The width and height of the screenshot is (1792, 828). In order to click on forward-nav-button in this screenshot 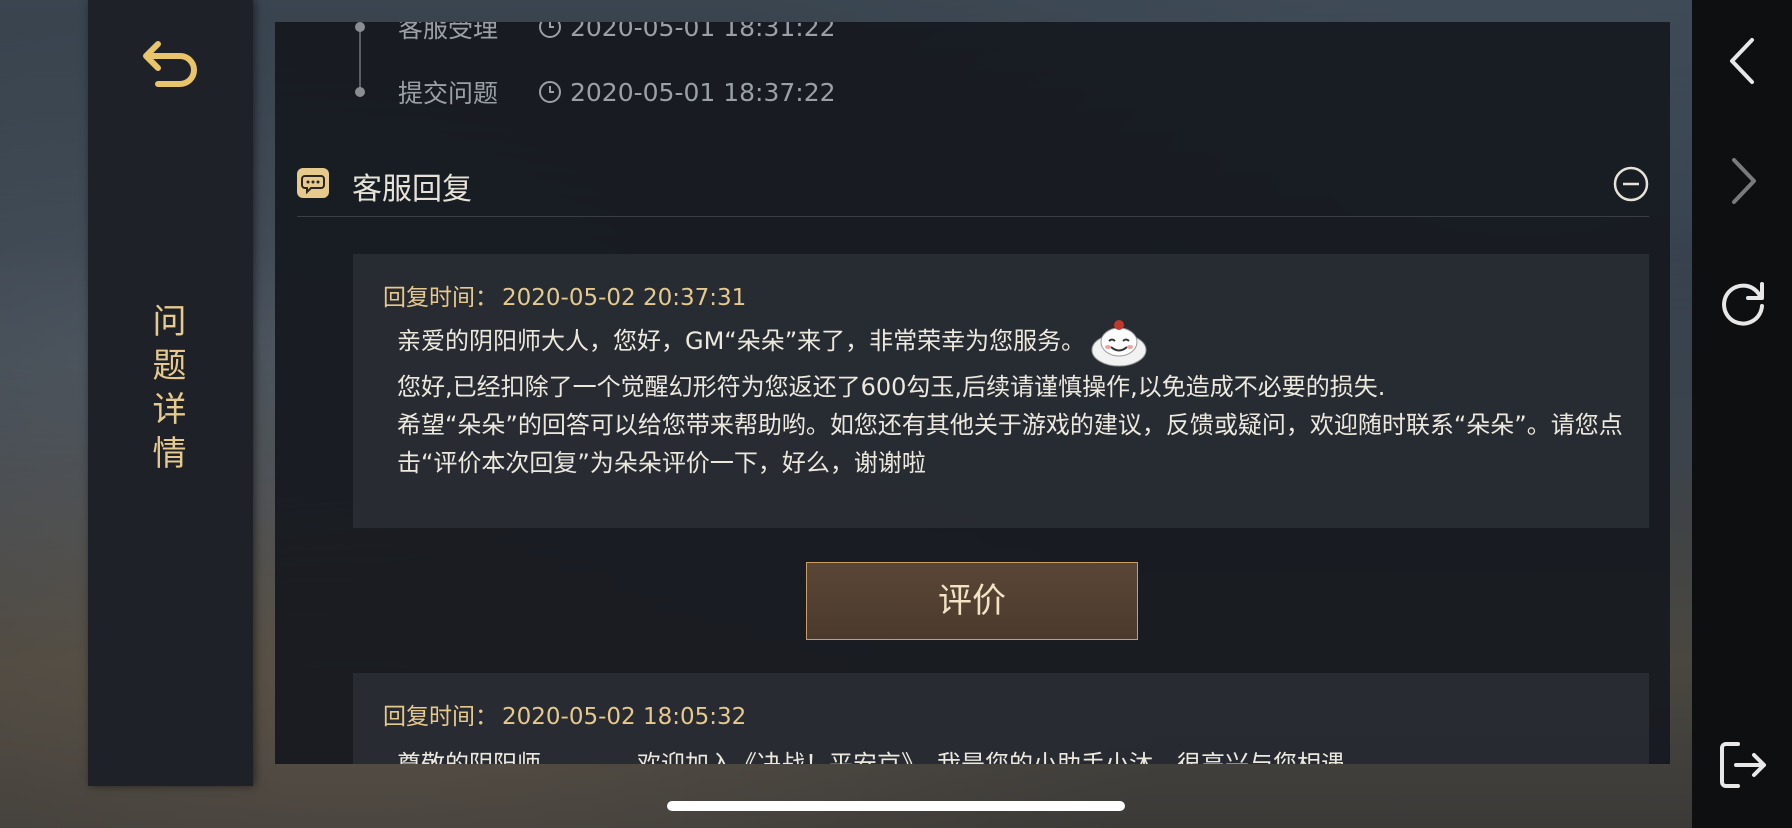, I will do `click(1743, 181)`.